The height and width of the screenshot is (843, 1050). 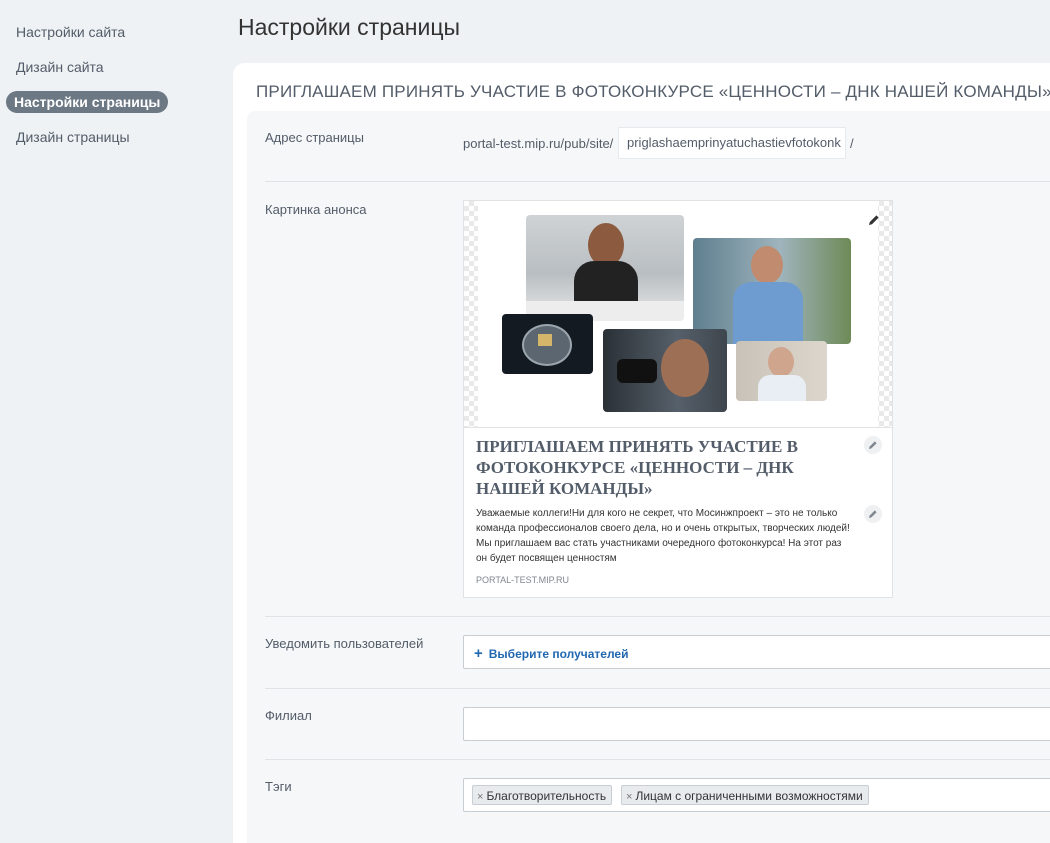 I want to click on preview-image, so click(x=678, y=314).